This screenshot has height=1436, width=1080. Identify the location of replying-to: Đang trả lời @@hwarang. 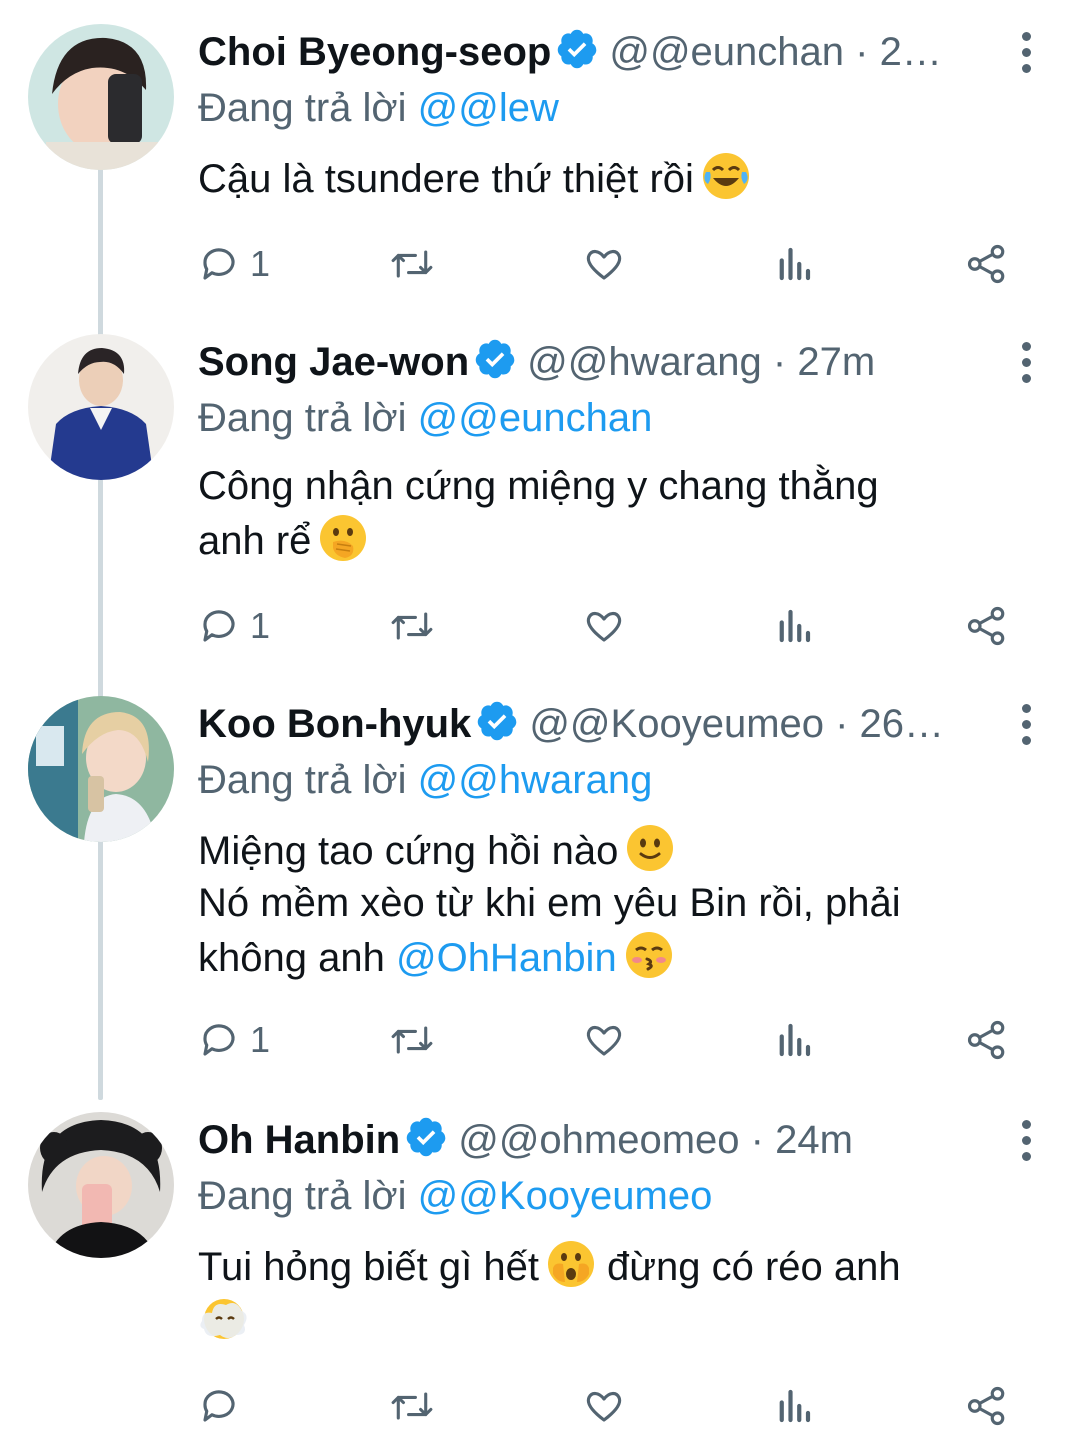
(425, 780).